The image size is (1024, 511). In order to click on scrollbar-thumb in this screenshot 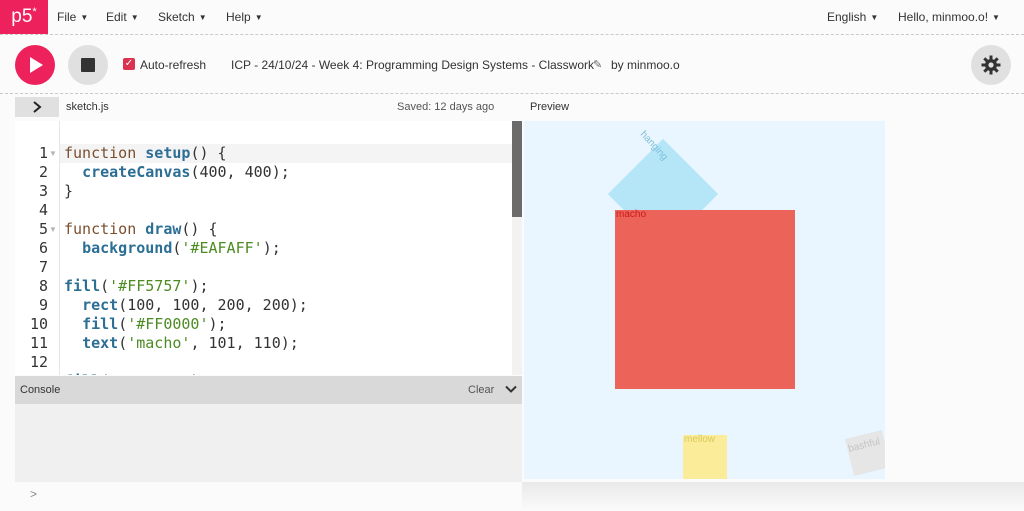, I will do `click(517, 169)`.